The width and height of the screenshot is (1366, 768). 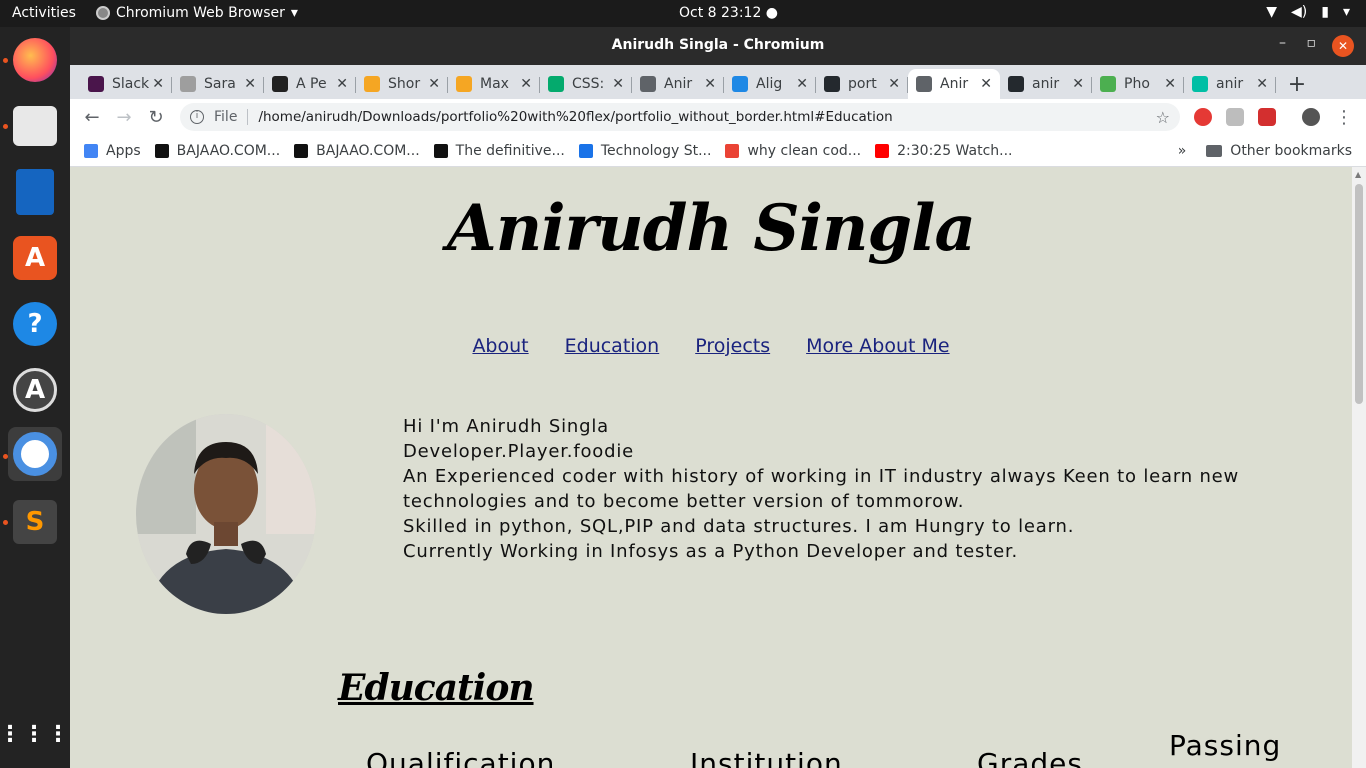 What do you see at coordinates (35, 192) in the screenshot?
I see `dock-writer` at bounding box center [35, 192].